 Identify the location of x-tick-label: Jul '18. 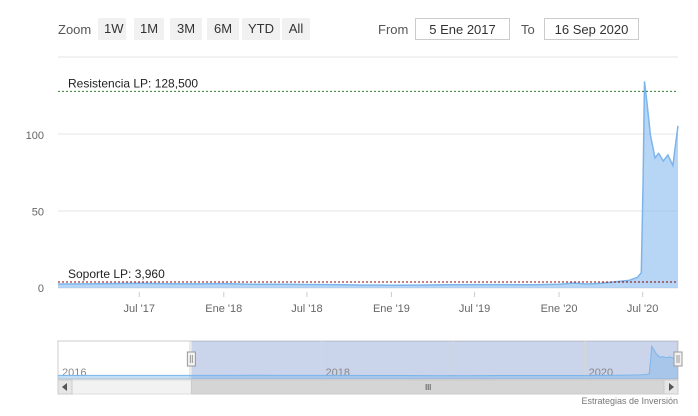
(306, 309).